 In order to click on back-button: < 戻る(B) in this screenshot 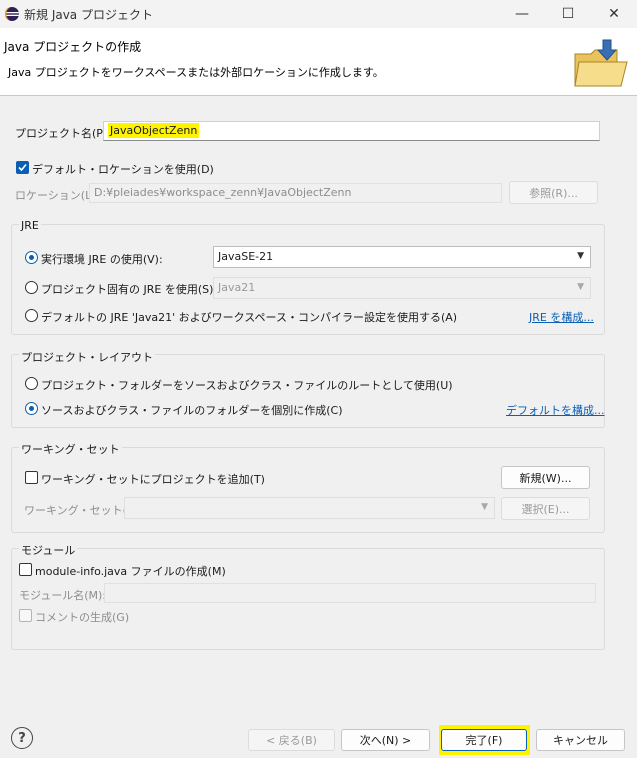, I will do `click(291, 740)`.